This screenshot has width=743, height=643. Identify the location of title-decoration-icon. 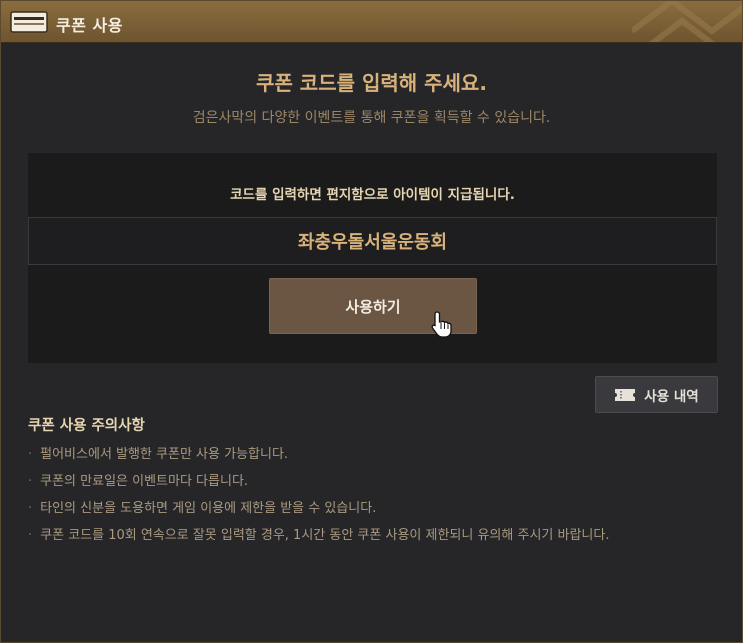
(687, 21).